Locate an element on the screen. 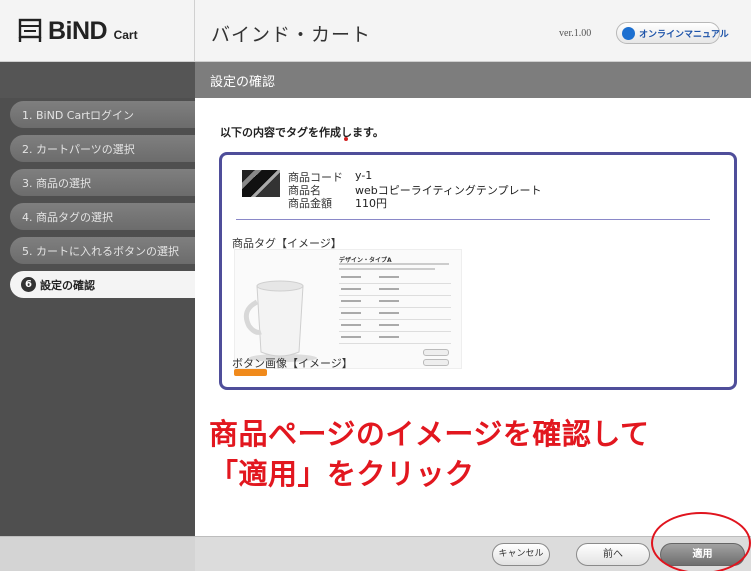  footer-left is located at coordinates (97, 554).